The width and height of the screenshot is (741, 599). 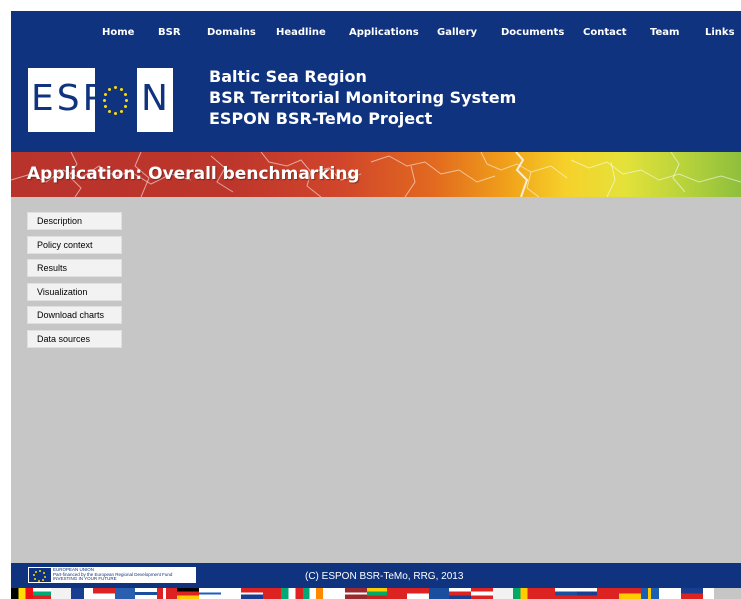 I want to click on nav-domains: Domains, so click(x=231, y=32).